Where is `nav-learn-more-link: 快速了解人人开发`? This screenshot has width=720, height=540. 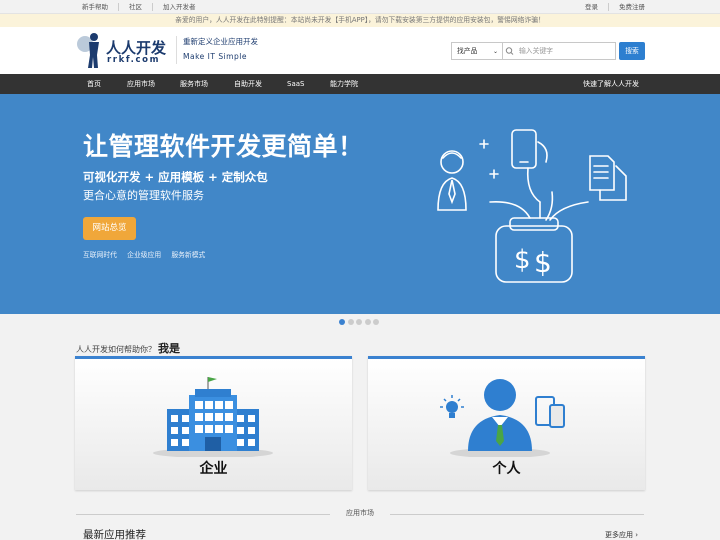 nav-learn-more-link: 快速了解人人开发 is located at coordinates (611, 84).